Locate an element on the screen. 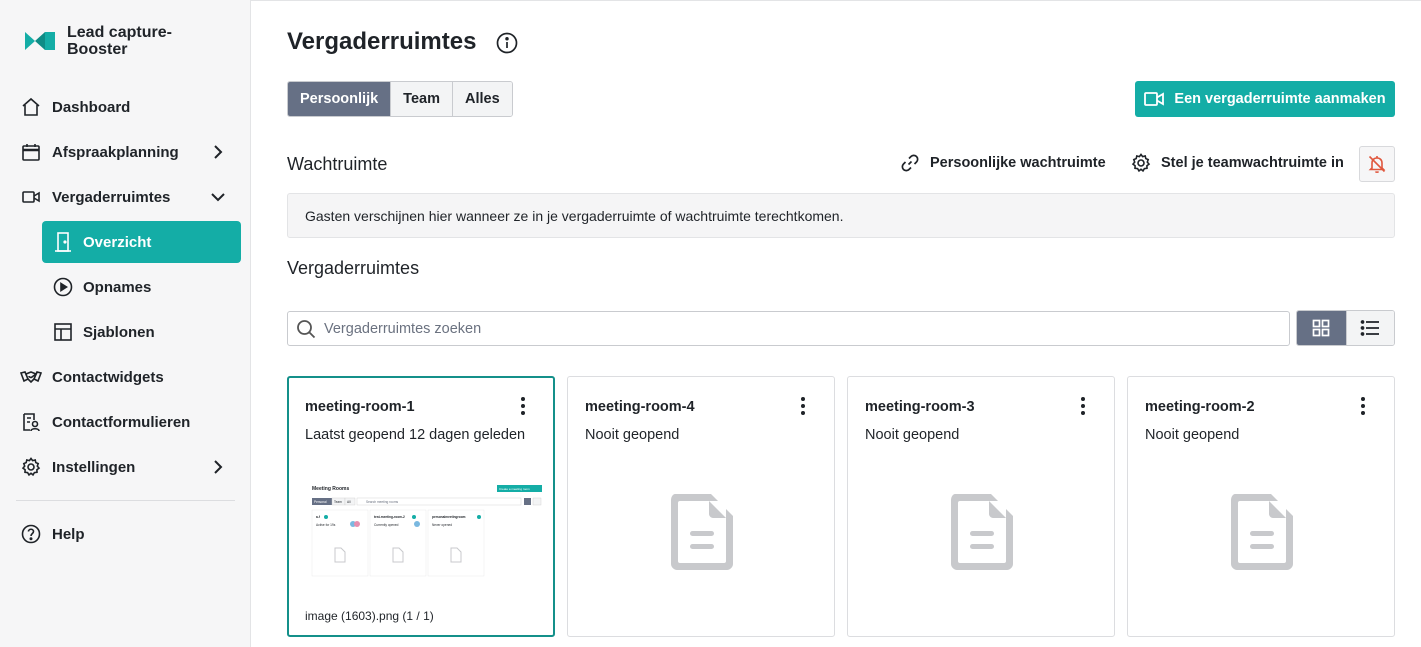  thumb-card-status: Currently opened is located at coordinates (386, 525).